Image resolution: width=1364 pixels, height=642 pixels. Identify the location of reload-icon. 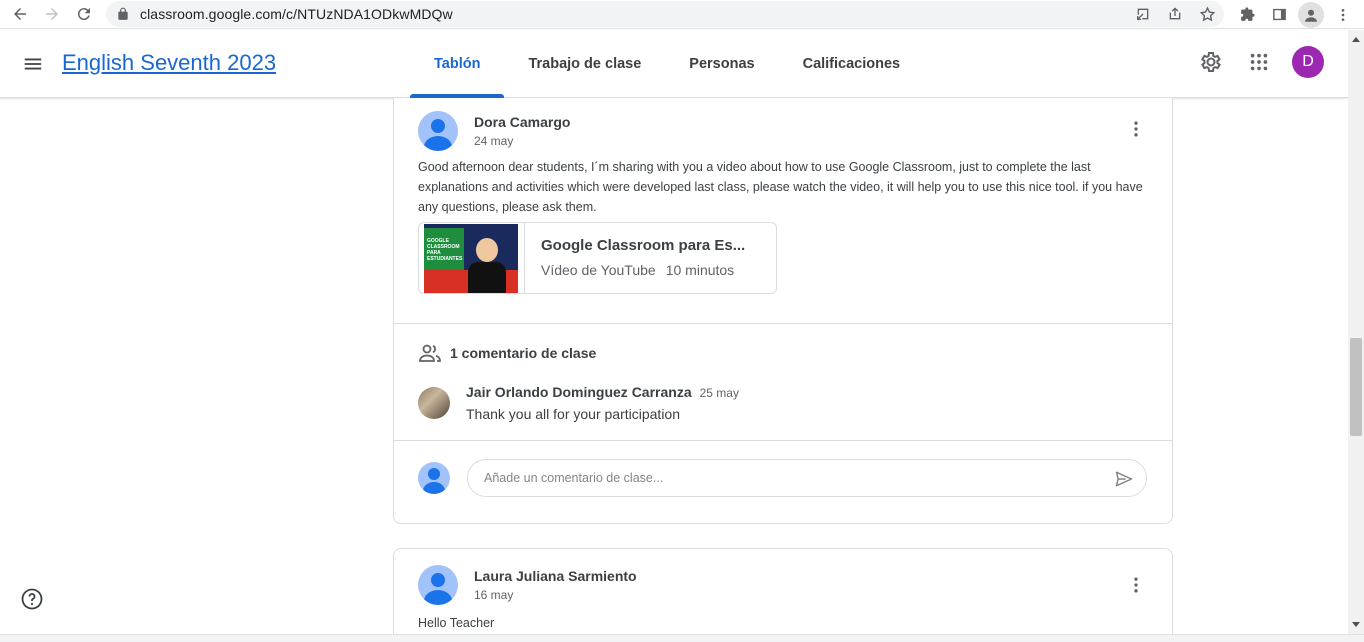
(84, 14).